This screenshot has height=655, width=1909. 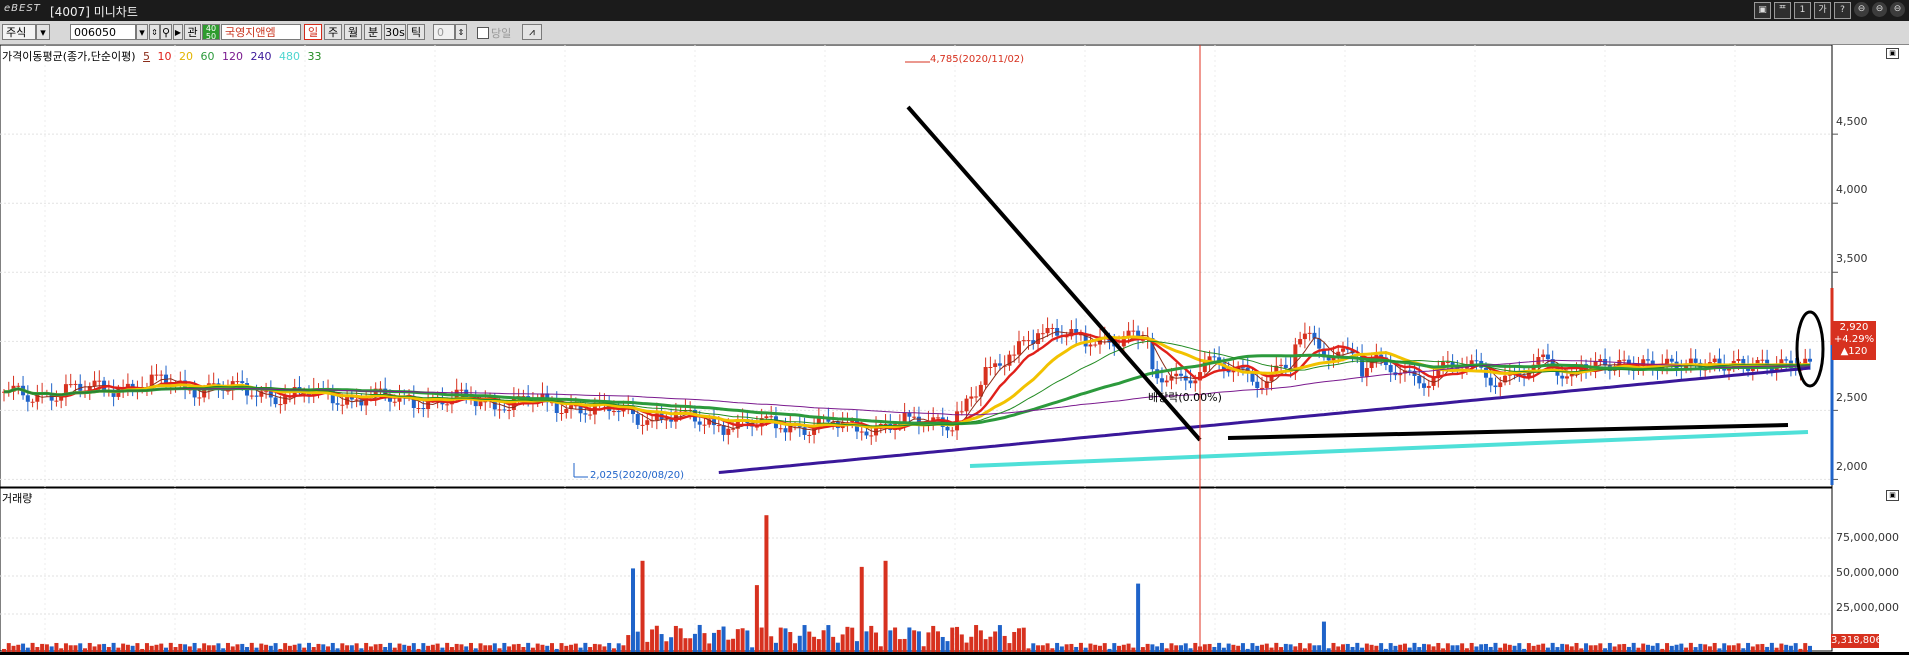 I want to click on price-pane-maximize-icon: ▣, so click(x=1892, y=53).